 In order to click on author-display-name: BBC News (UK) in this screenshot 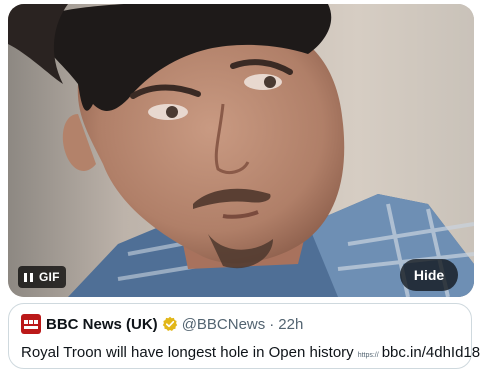, I will do `click(102, 324)`.